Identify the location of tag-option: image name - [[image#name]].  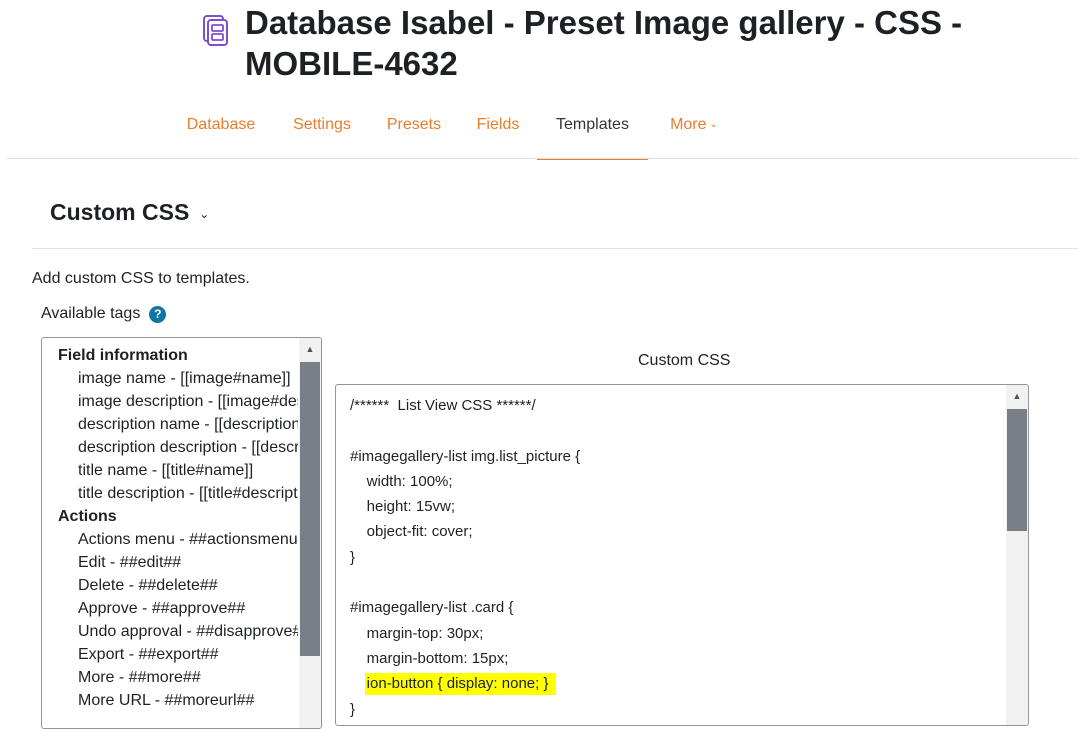
(170, 378).